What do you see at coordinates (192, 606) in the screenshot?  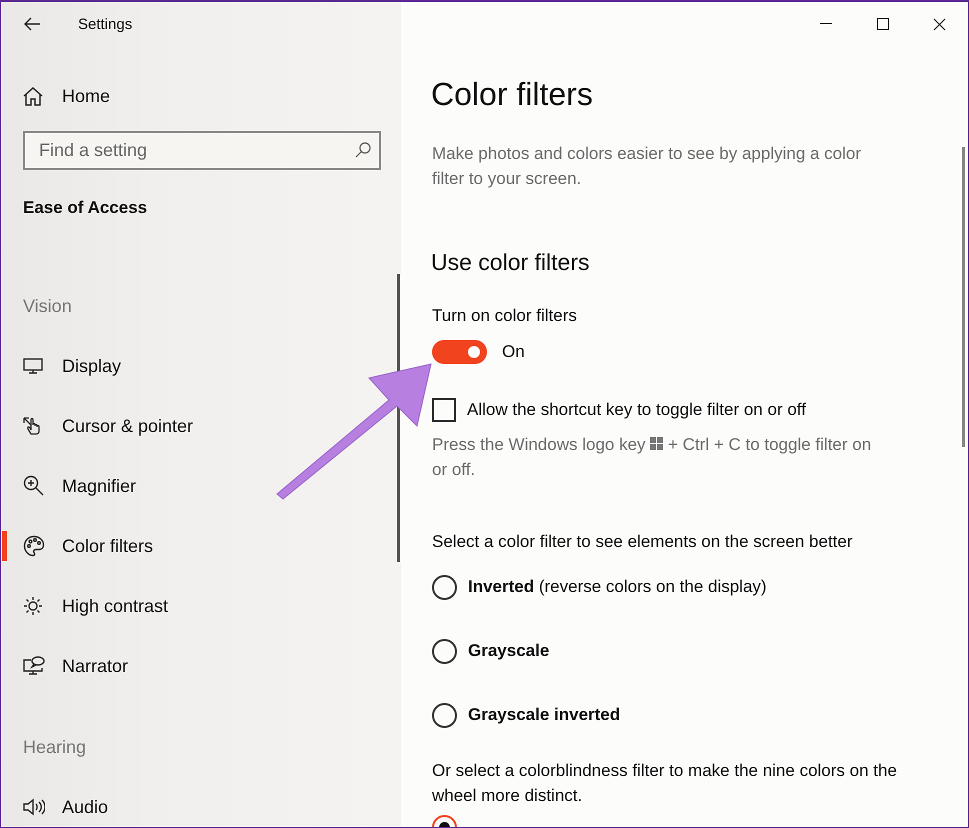 I see `nav-item: High contrast` at bounding box center [192, 606].